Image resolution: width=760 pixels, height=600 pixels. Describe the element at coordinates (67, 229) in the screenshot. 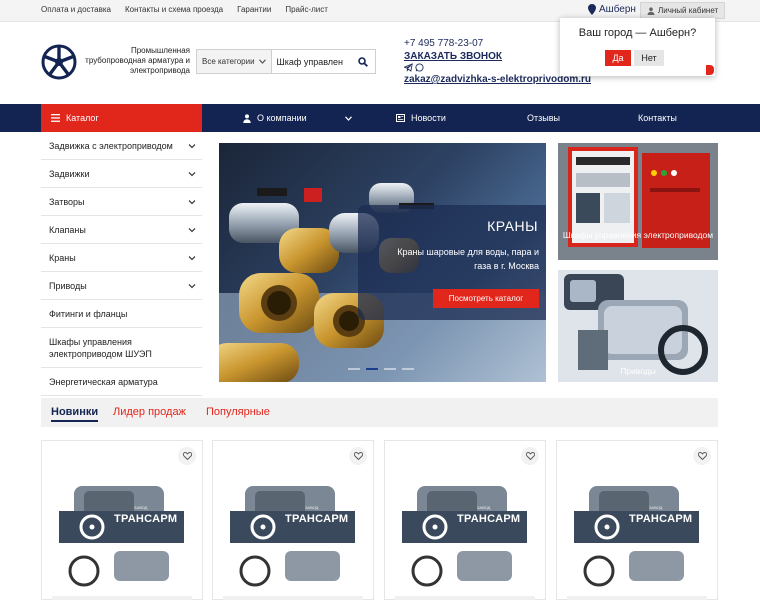

I see `sidebar-item-label: Клапаны` at that location.